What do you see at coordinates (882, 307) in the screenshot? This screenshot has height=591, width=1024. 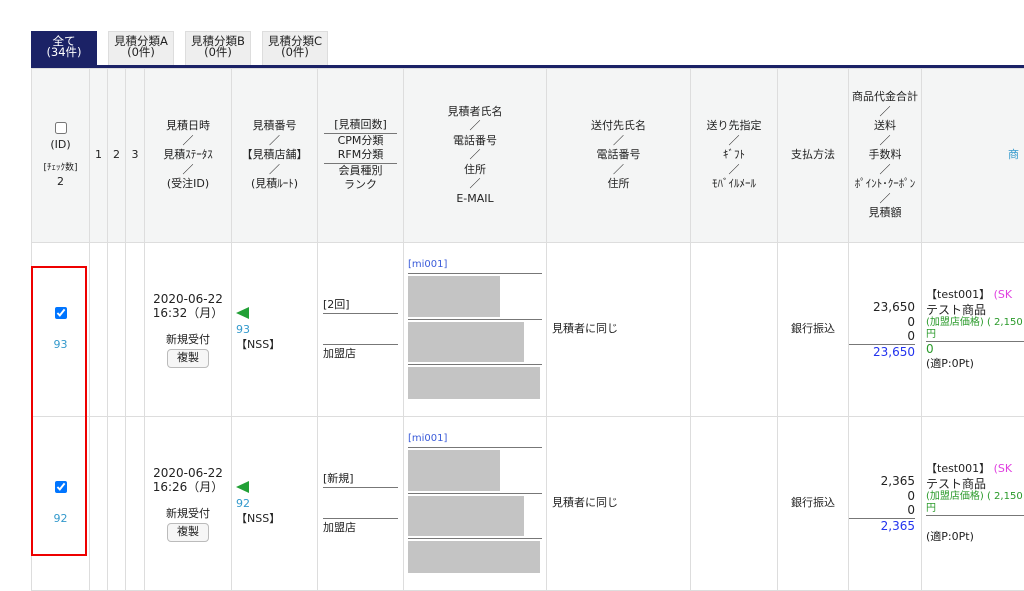 I see `subtotal: 23,650` at bounding box center [882, 307].